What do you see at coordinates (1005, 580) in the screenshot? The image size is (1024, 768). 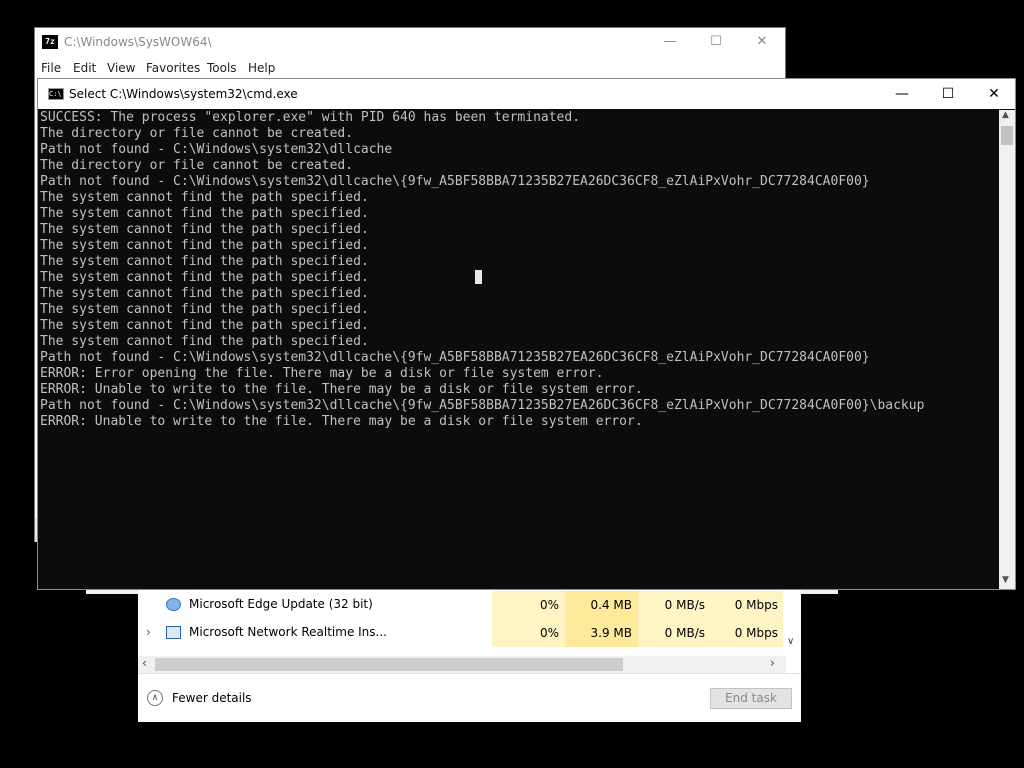 I see `scroll-down-icon: ▼` at bounding box center [1005, 580].